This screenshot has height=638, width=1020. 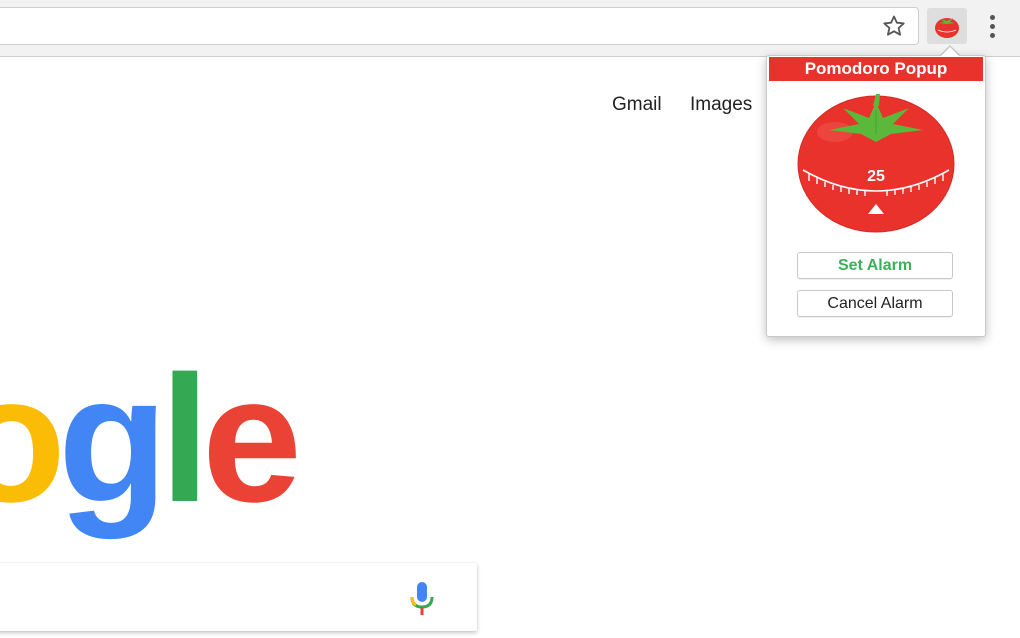 What do you see at coordinates (875, 265) in the screenshot?
I see `set-alarm-button: Set Alarm` at bounding box center [875, 265].